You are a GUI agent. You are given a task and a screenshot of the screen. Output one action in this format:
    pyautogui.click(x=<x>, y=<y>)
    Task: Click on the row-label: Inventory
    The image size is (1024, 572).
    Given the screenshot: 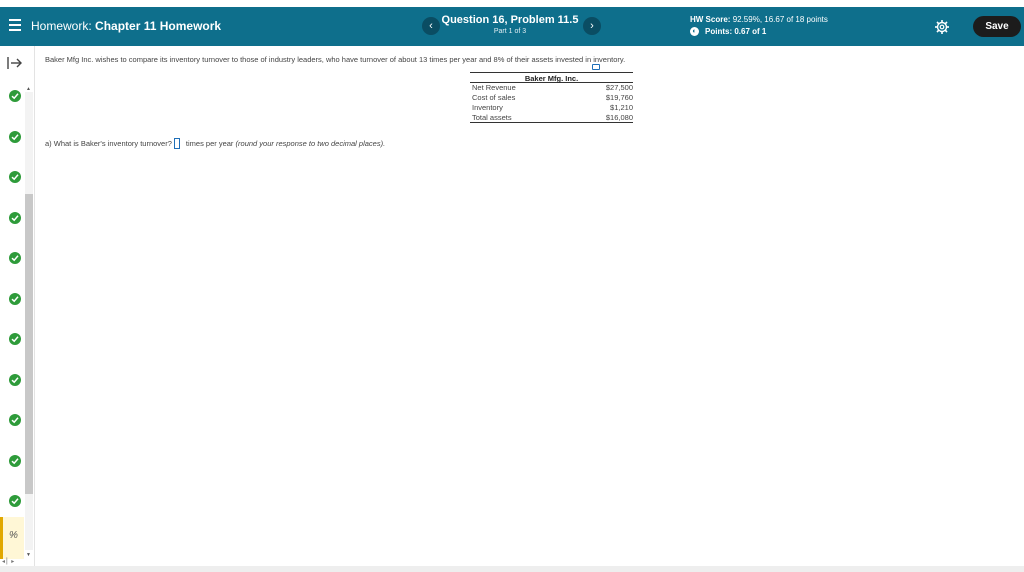 What is the action you would take?
    pyautogui.click(x=487, y=107)
    